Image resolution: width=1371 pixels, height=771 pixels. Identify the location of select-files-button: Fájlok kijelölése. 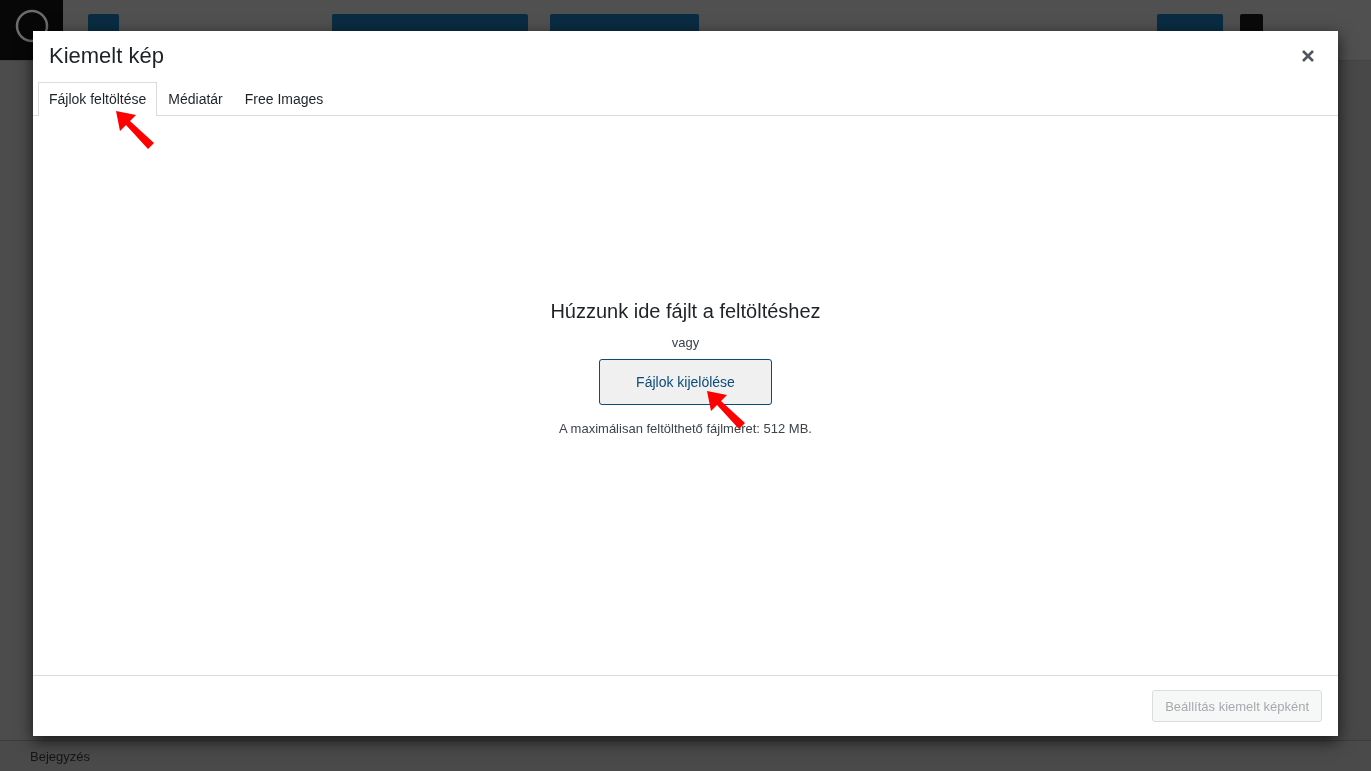
(685, 382).